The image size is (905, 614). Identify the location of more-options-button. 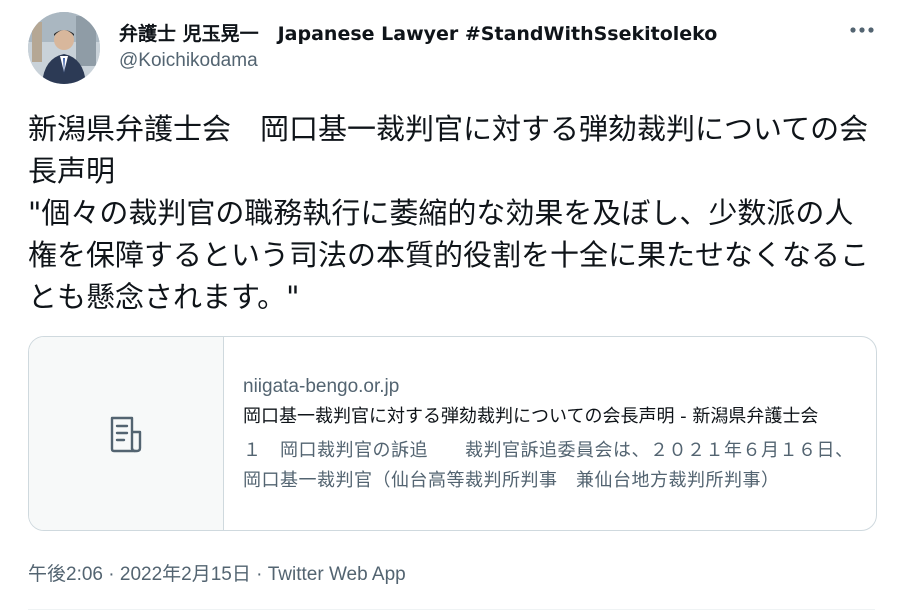
(862, 30).